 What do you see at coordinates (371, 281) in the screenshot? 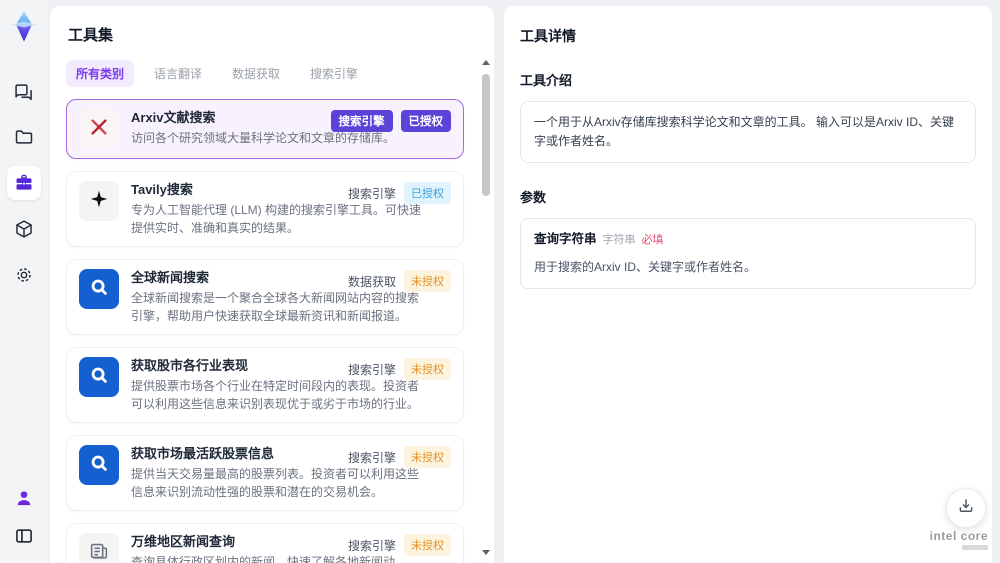
I see `tool-category-label: 数据获取` at bounding box center [371, 281].